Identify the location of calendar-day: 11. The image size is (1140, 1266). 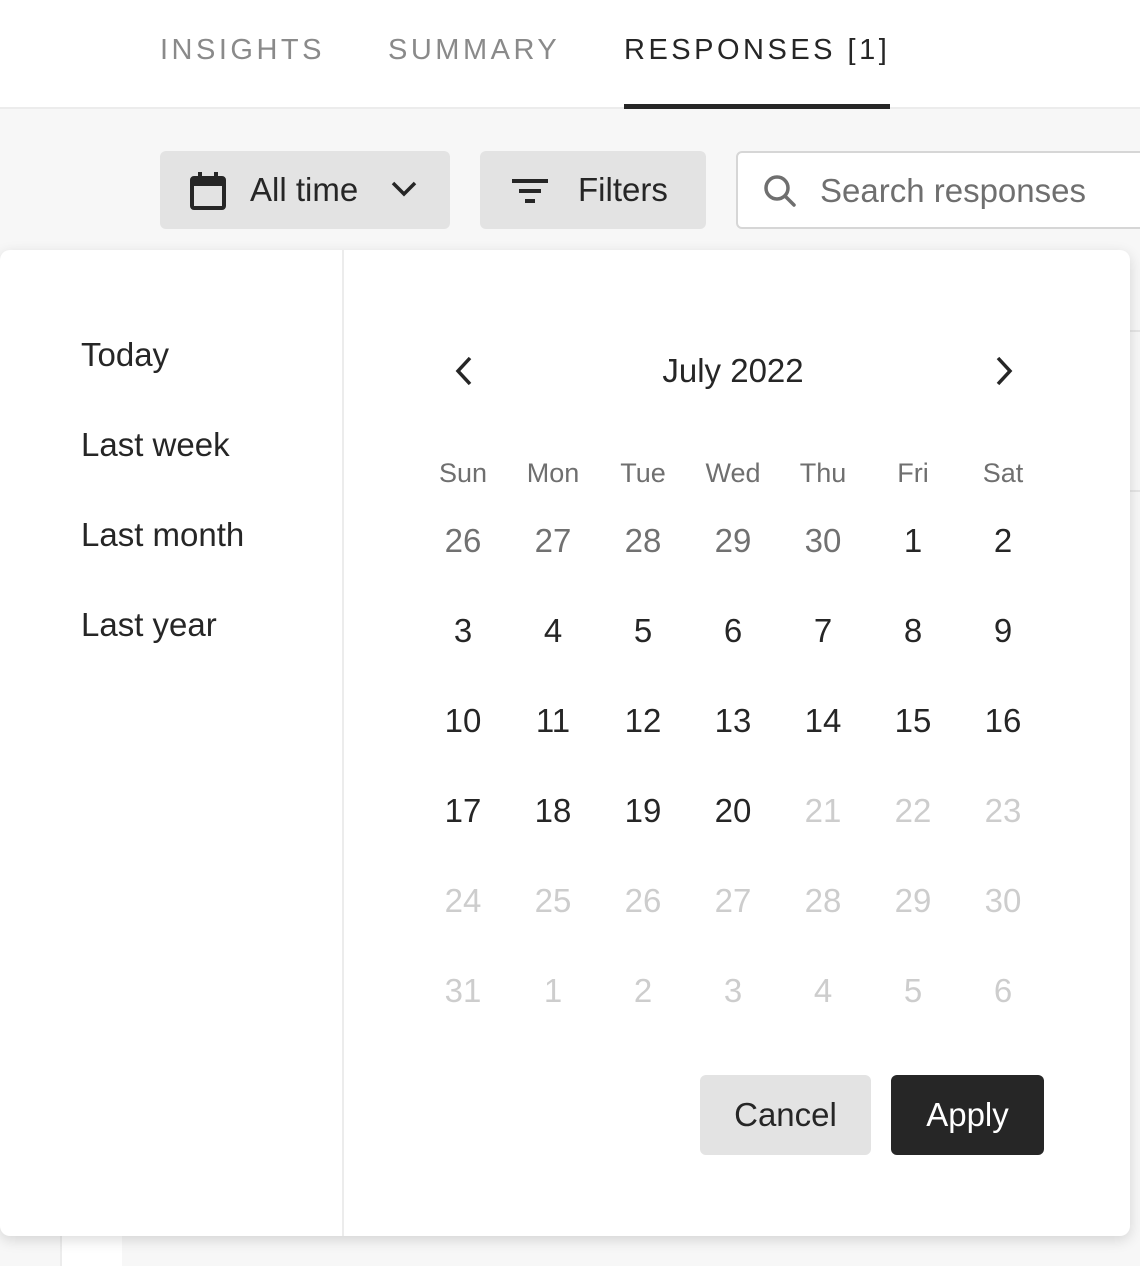
(553, 721).